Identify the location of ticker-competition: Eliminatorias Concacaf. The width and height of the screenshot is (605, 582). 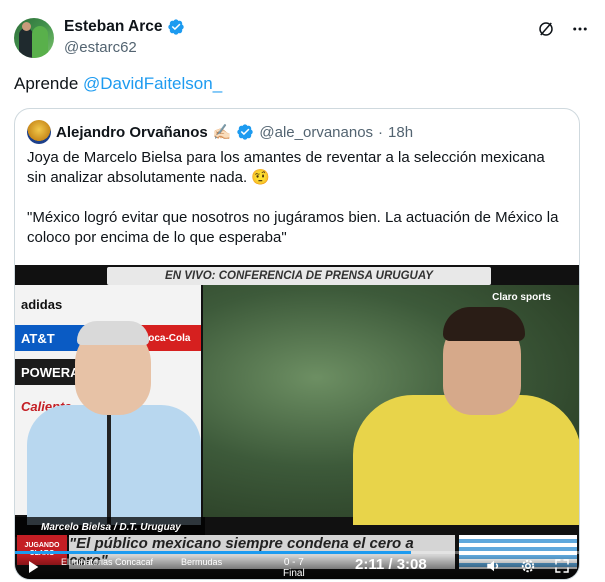
(107, 562).